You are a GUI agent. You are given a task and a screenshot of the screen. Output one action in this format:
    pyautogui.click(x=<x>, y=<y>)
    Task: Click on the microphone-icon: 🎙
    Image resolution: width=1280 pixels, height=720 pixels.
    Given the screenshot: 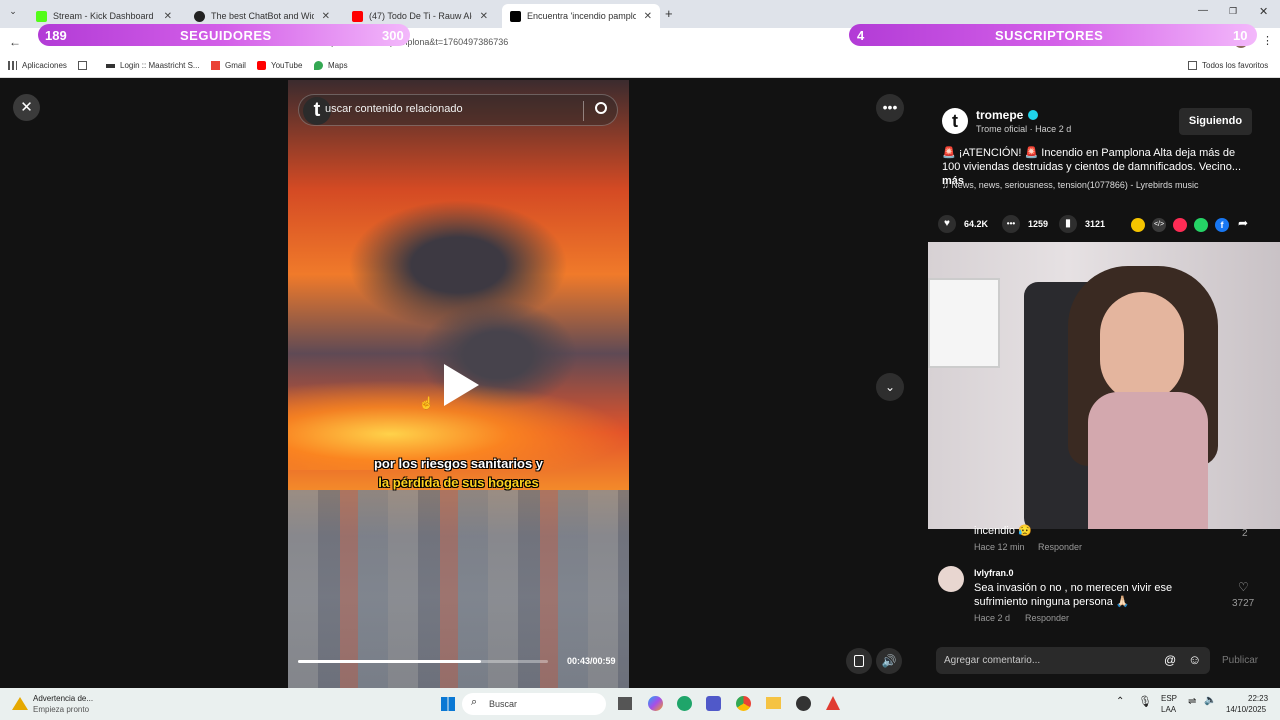 What is the action you would take?
    pyautogui.click(x=1145, y=701)
    